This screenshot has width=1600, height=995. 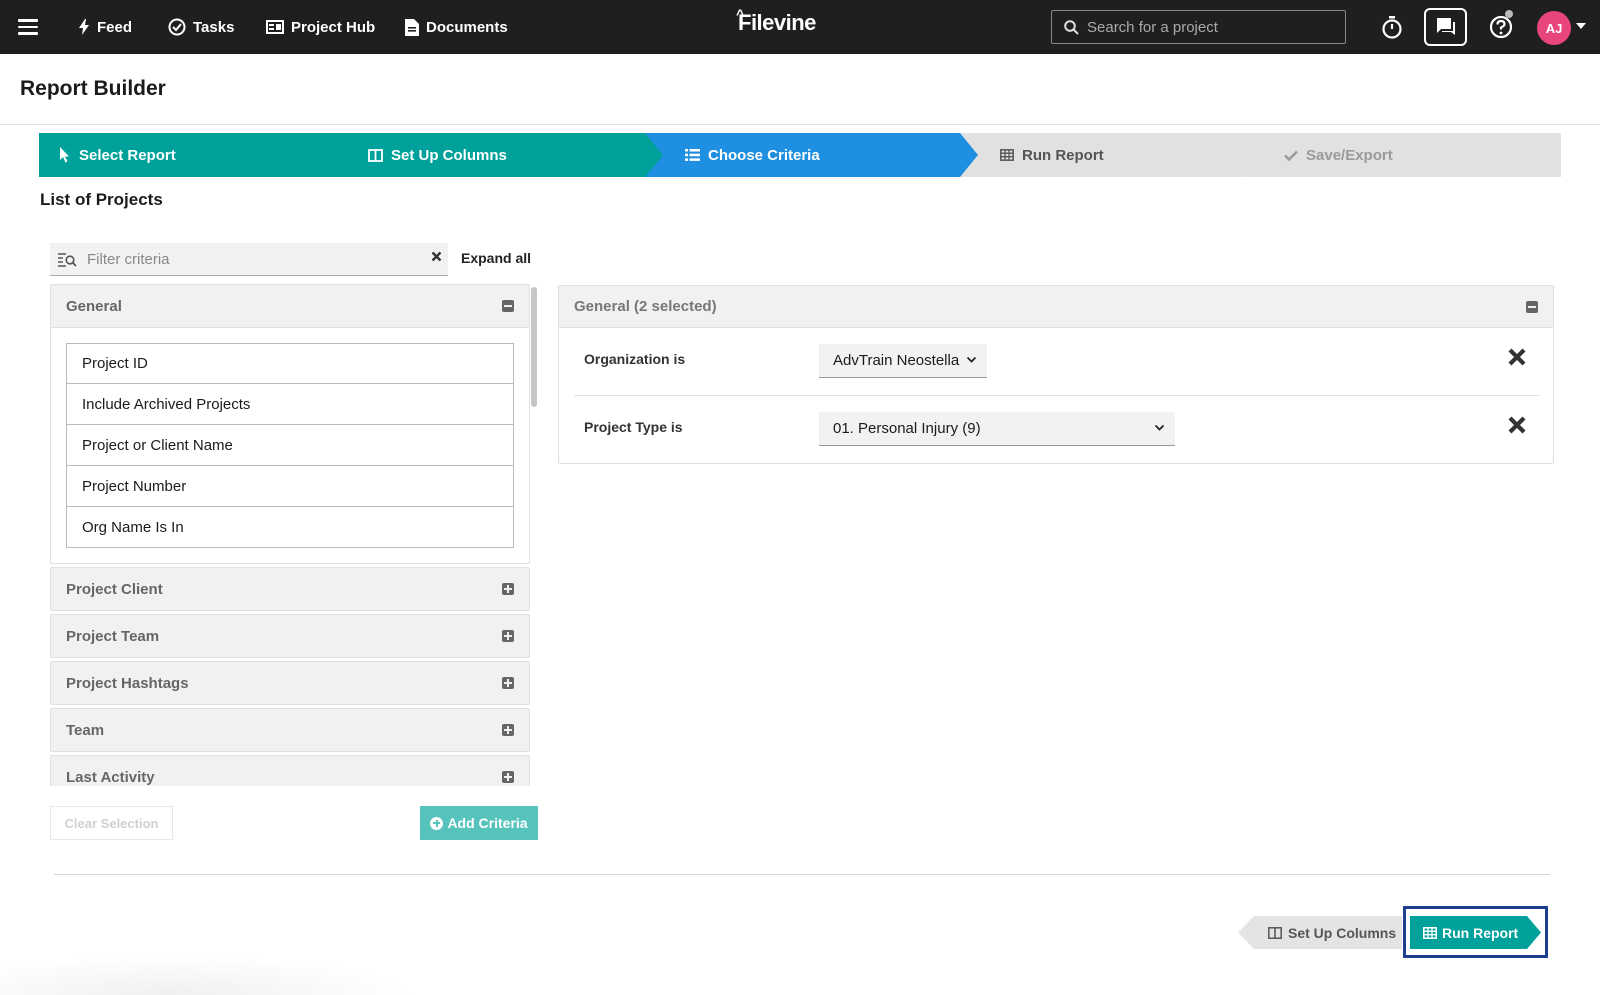 I want to click on run-report-button: Run Report, so click(x=1475, y=932).